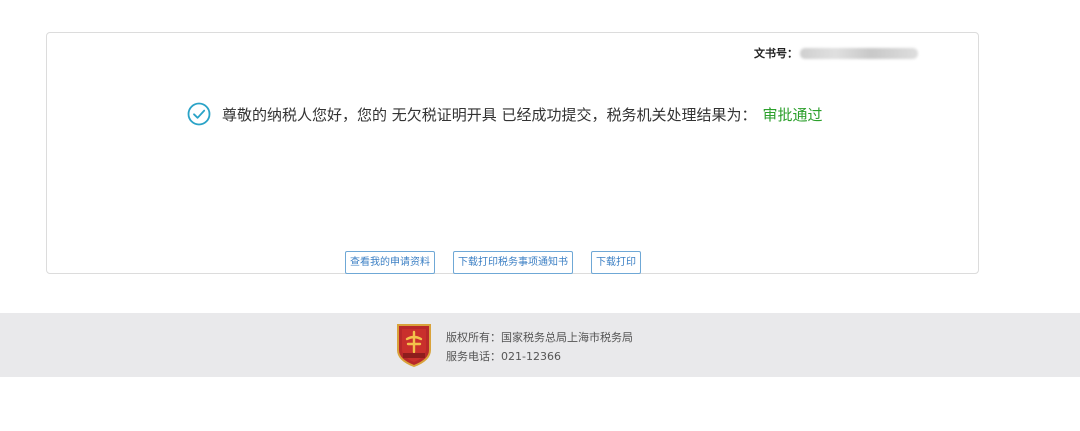 This screenshot has height=431, width=1080. Describe the element at coordinates (792, 114) in the screenshot. I see `status-approved: 审批通过` at that location.